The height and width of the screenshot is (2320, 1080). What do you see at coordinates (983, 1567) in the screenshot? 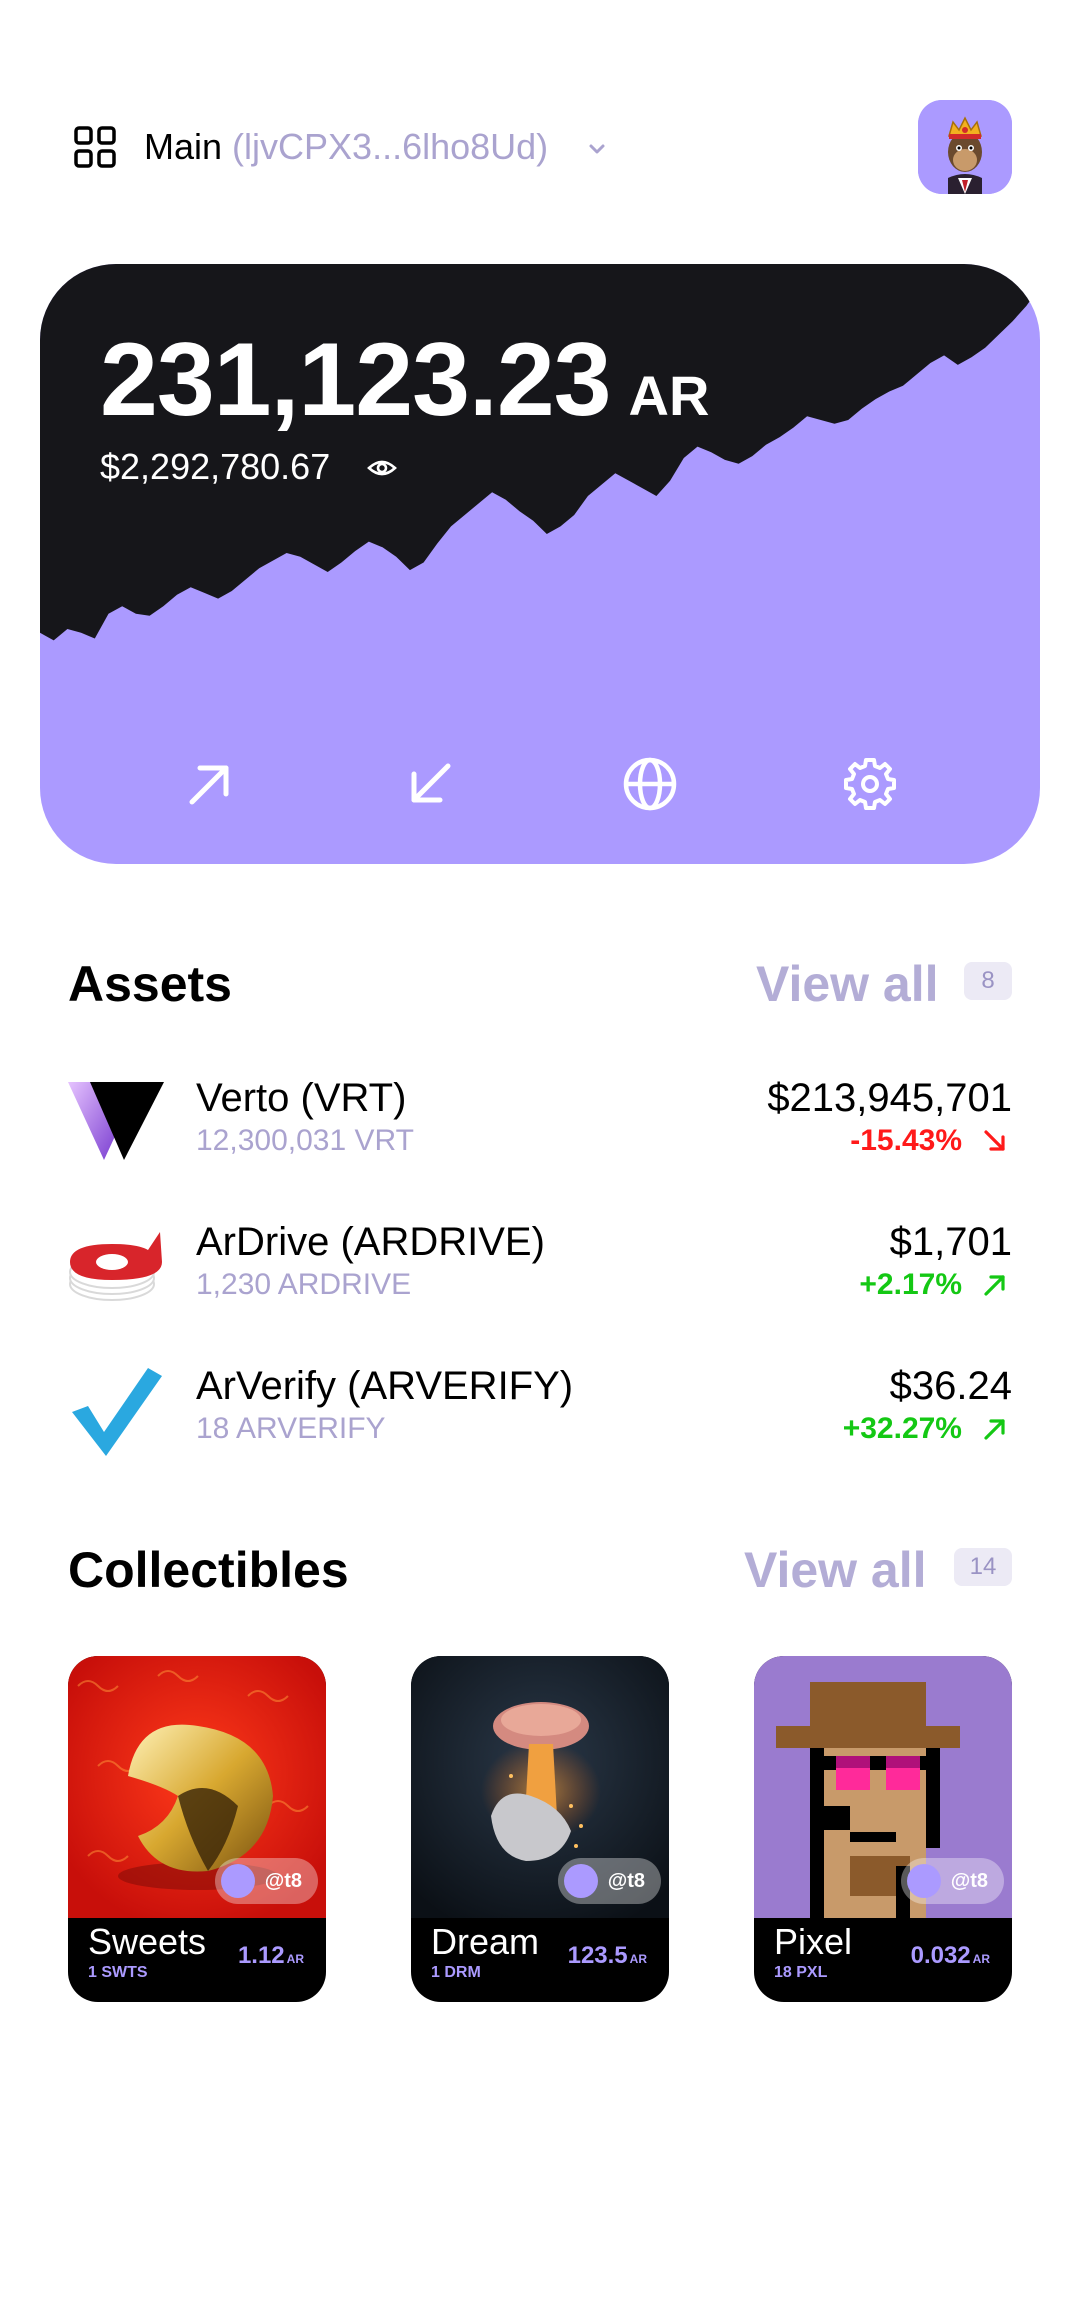
I see `collectibles-count-badge: 14` at bounding box center [983, 1567].